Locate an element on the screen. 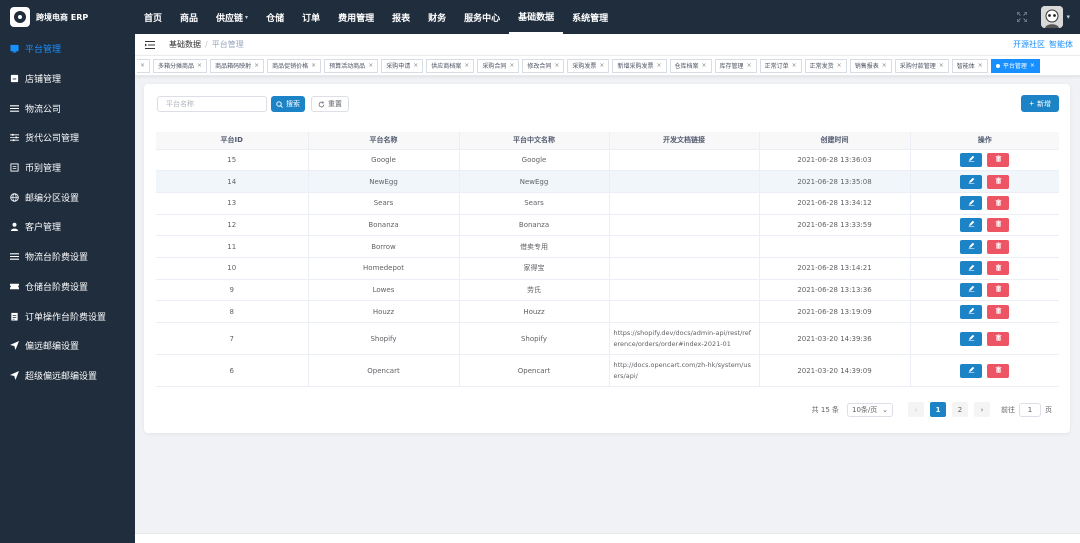 This screenshot has width=1080, height=543. top-nav-item: 费用管理 is located at coordinates (356, 17).